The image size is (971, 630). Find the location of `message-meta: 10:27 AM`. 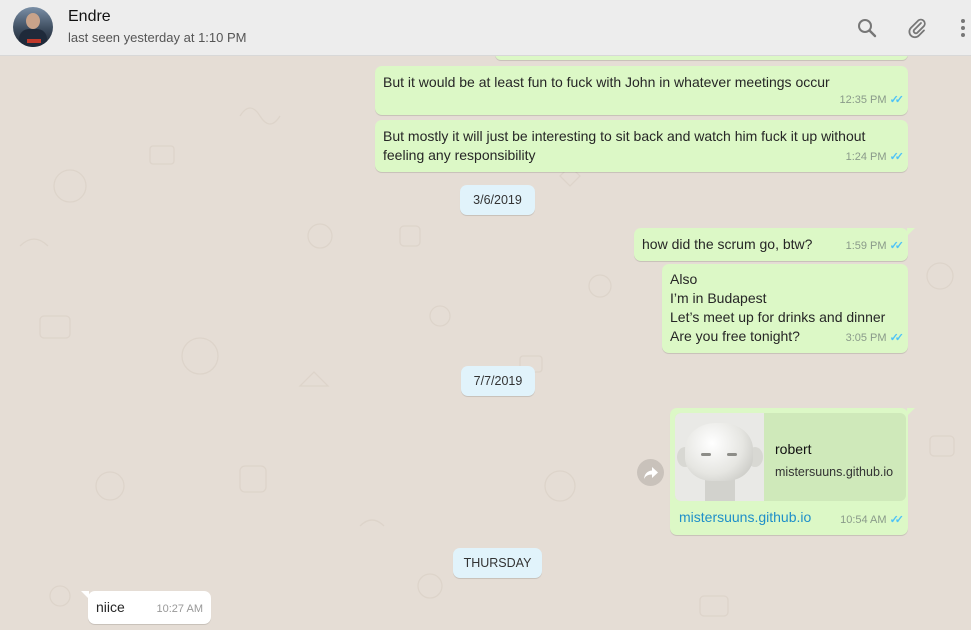

message-meta: 10:27 AM is located at coordinates (180, 609).